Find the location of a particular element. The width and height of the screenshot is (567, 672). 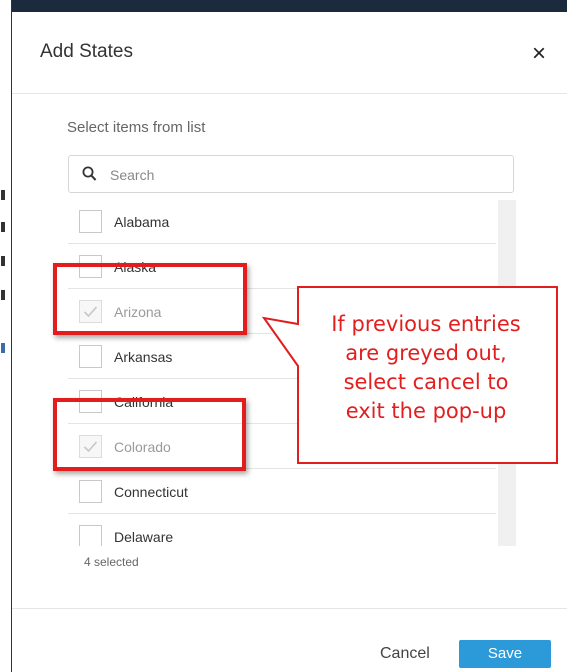

callout-line: are greyed out, is located at coordinates (426, 353).